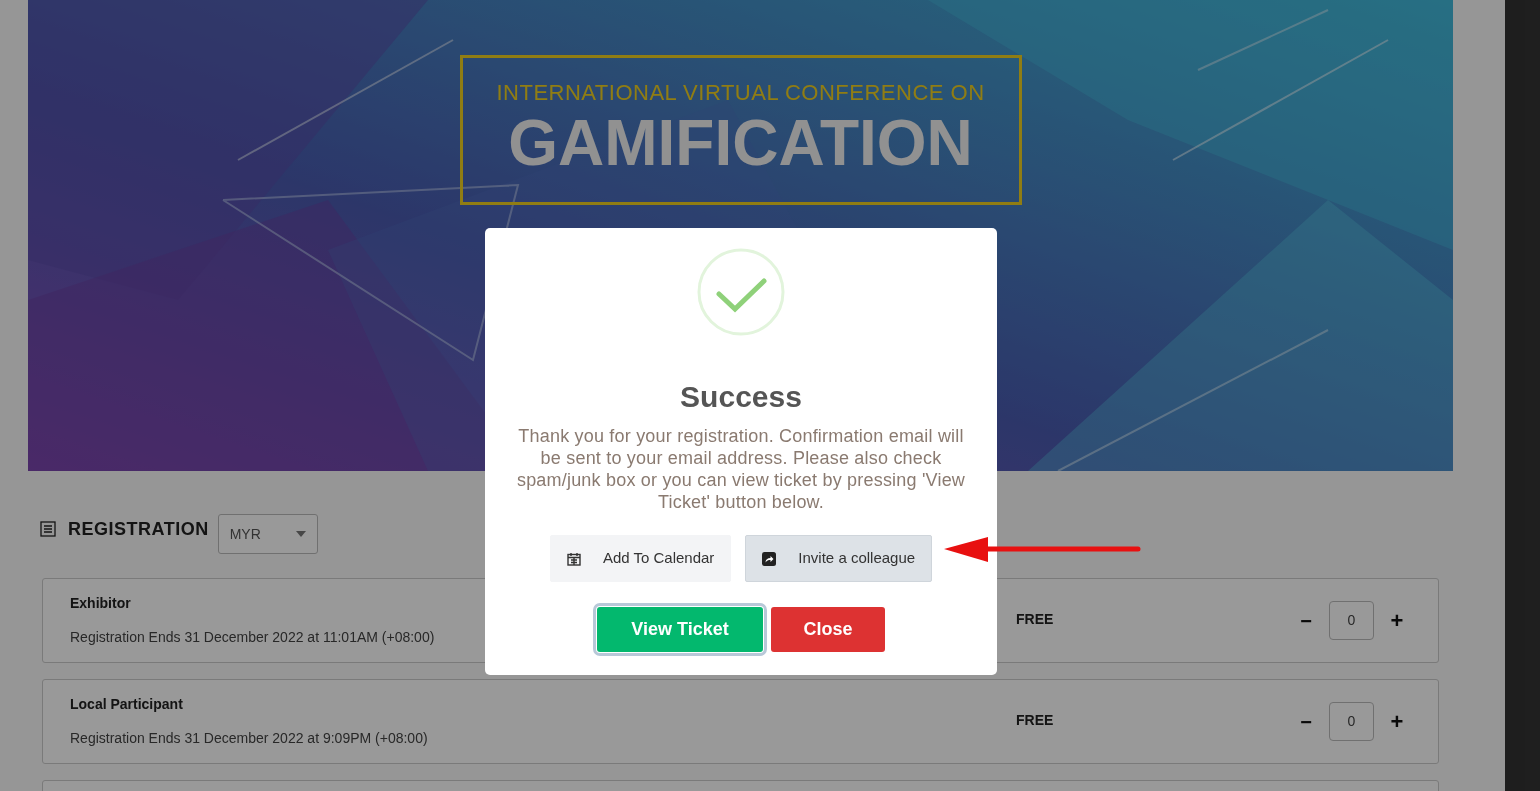 The image size is (1540, 791). I want to click on banner-title: GAMIFICATION, so click(740, 143).